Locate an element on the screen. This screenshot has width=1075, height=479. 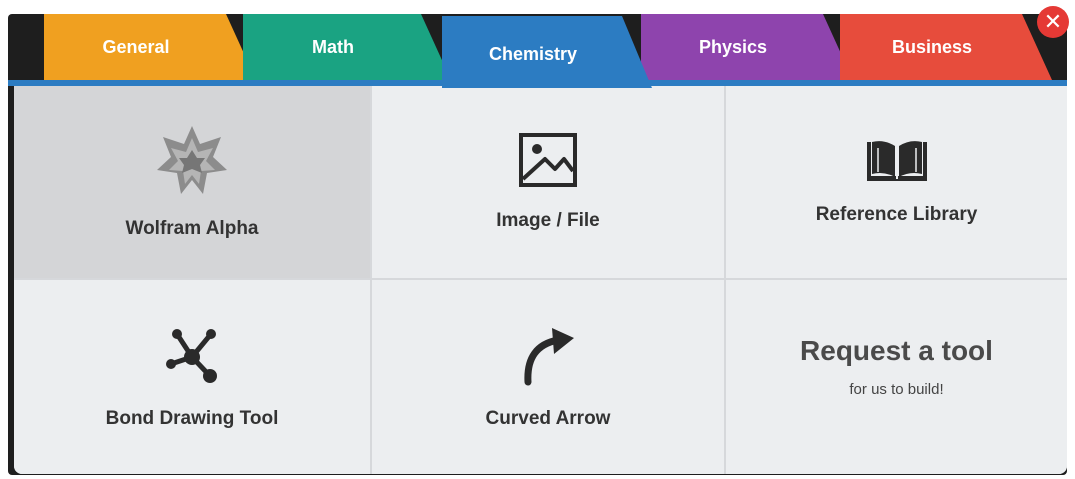
tool-label: Wolfram Alpha is located at coordinates (192, 228).